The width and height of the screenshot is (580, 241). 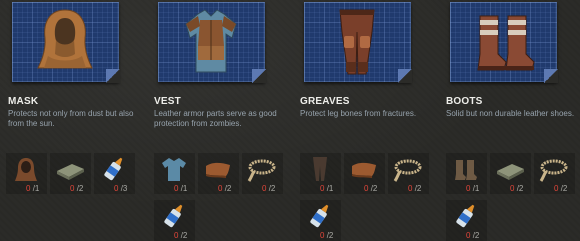 What do you see at coordinates (121, 188) in the screenshot?
I see `material-count: 0 /3` at bounding box center [121, 188].